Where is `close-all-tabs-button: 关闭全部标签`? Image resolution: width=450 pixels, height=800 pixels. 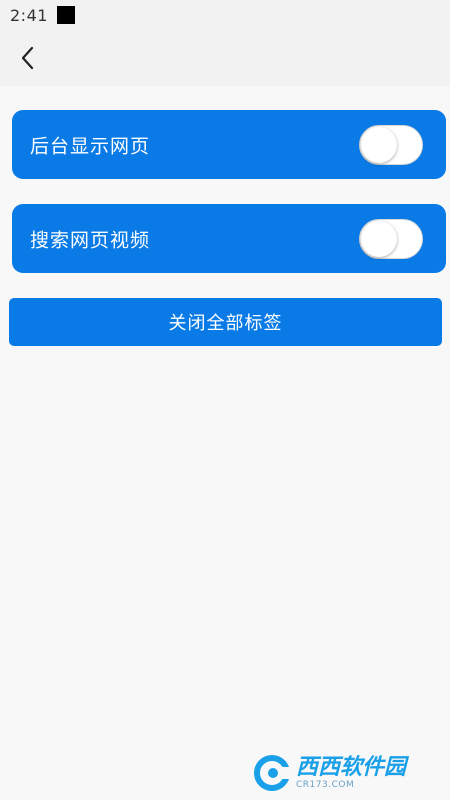 close-all-tabs-button: 关闭全部标签 is located at coordinates (225, 322).